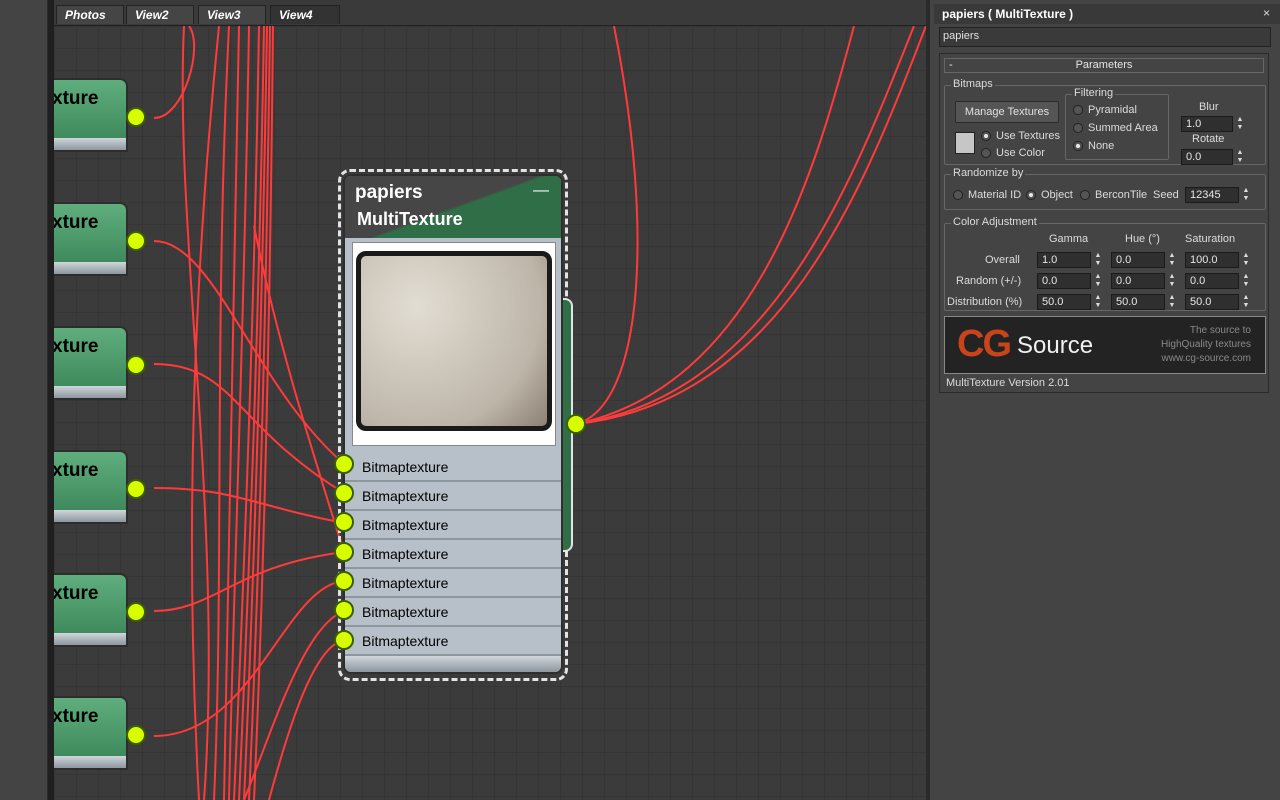  Describe the element at coordinates (1031, 195) in the screenshot. I see `randomize-object-radio` at that location.